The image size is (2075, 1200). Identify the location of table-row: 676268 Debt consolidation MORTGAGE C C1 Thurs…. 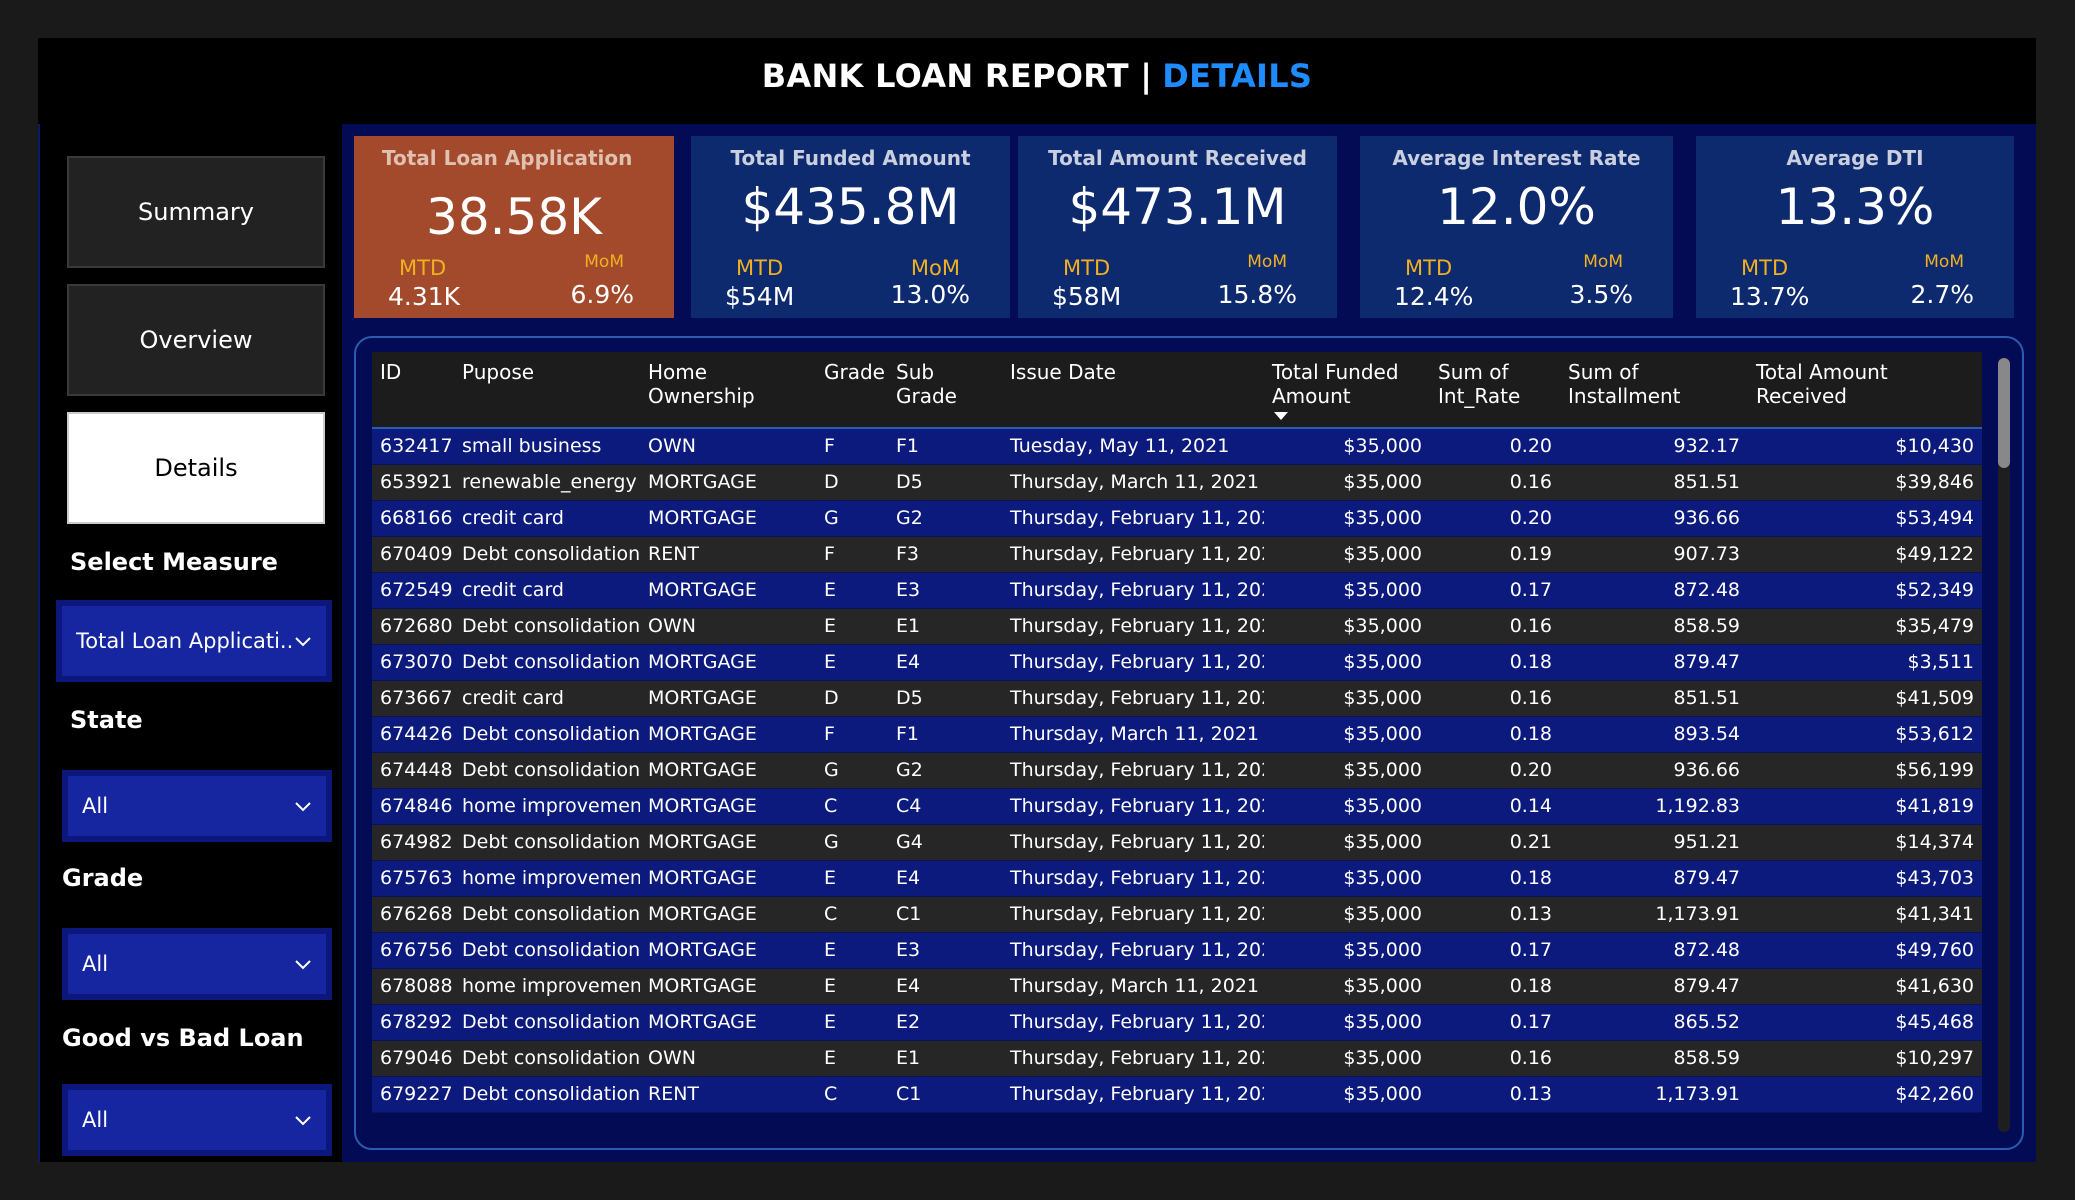
(1177, 914).